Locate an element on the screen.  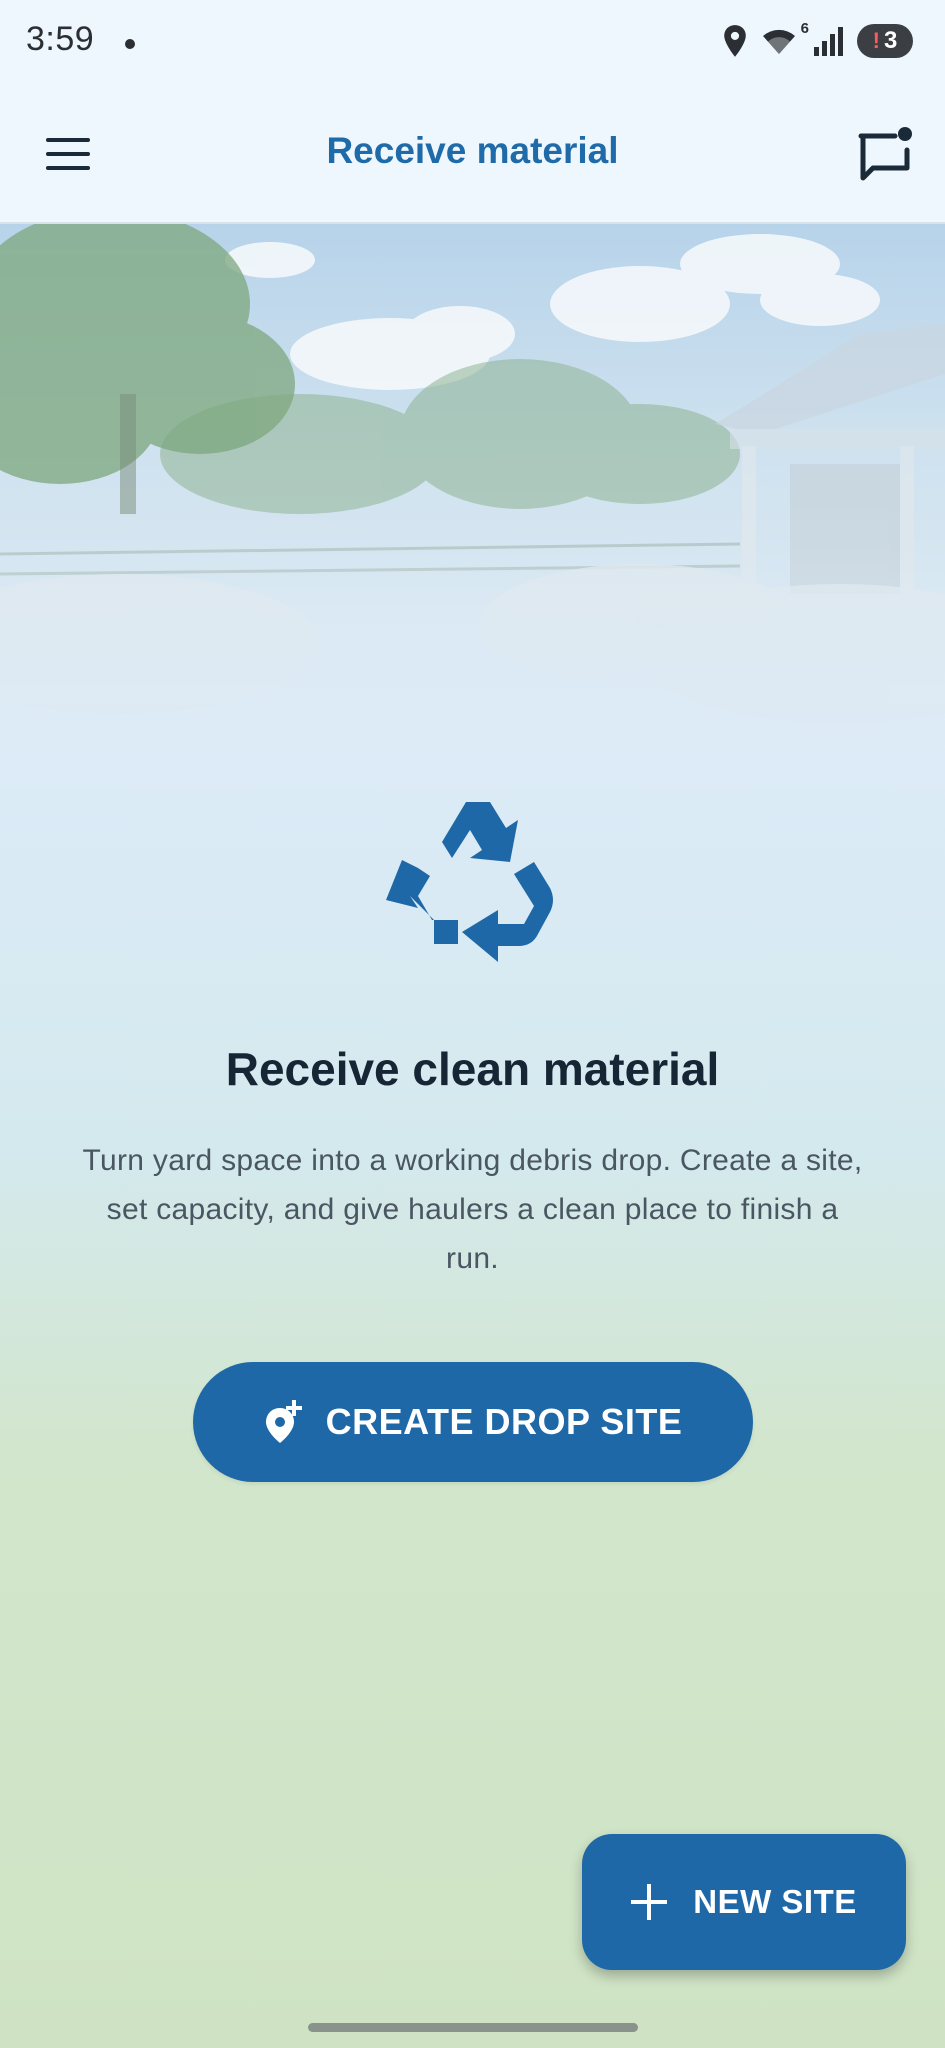
page-title: Receive material is located at coordinates (472, 150).